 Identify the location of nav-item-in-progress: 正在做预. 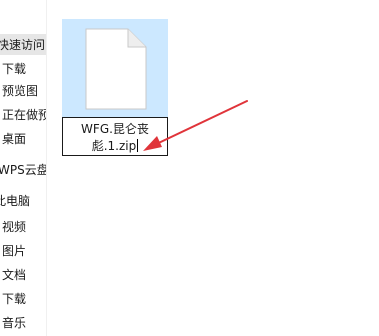
(24, 115).